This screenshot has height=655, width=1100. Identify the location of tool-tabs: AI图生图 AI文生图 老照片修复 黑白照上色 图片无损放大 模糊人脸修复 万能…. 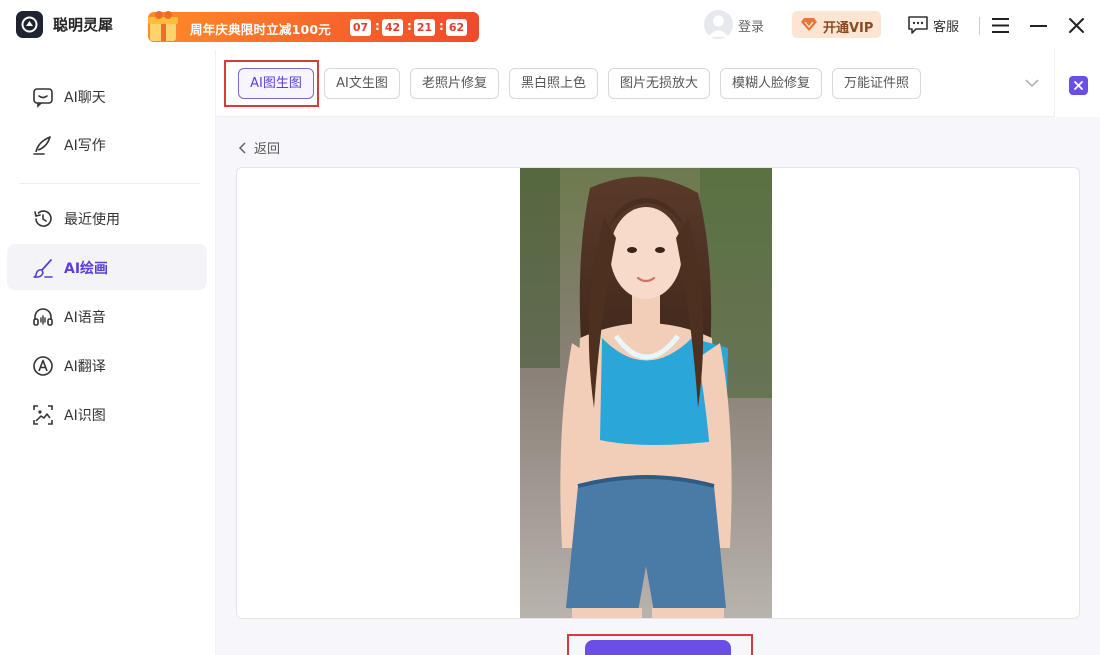
(635, 83).